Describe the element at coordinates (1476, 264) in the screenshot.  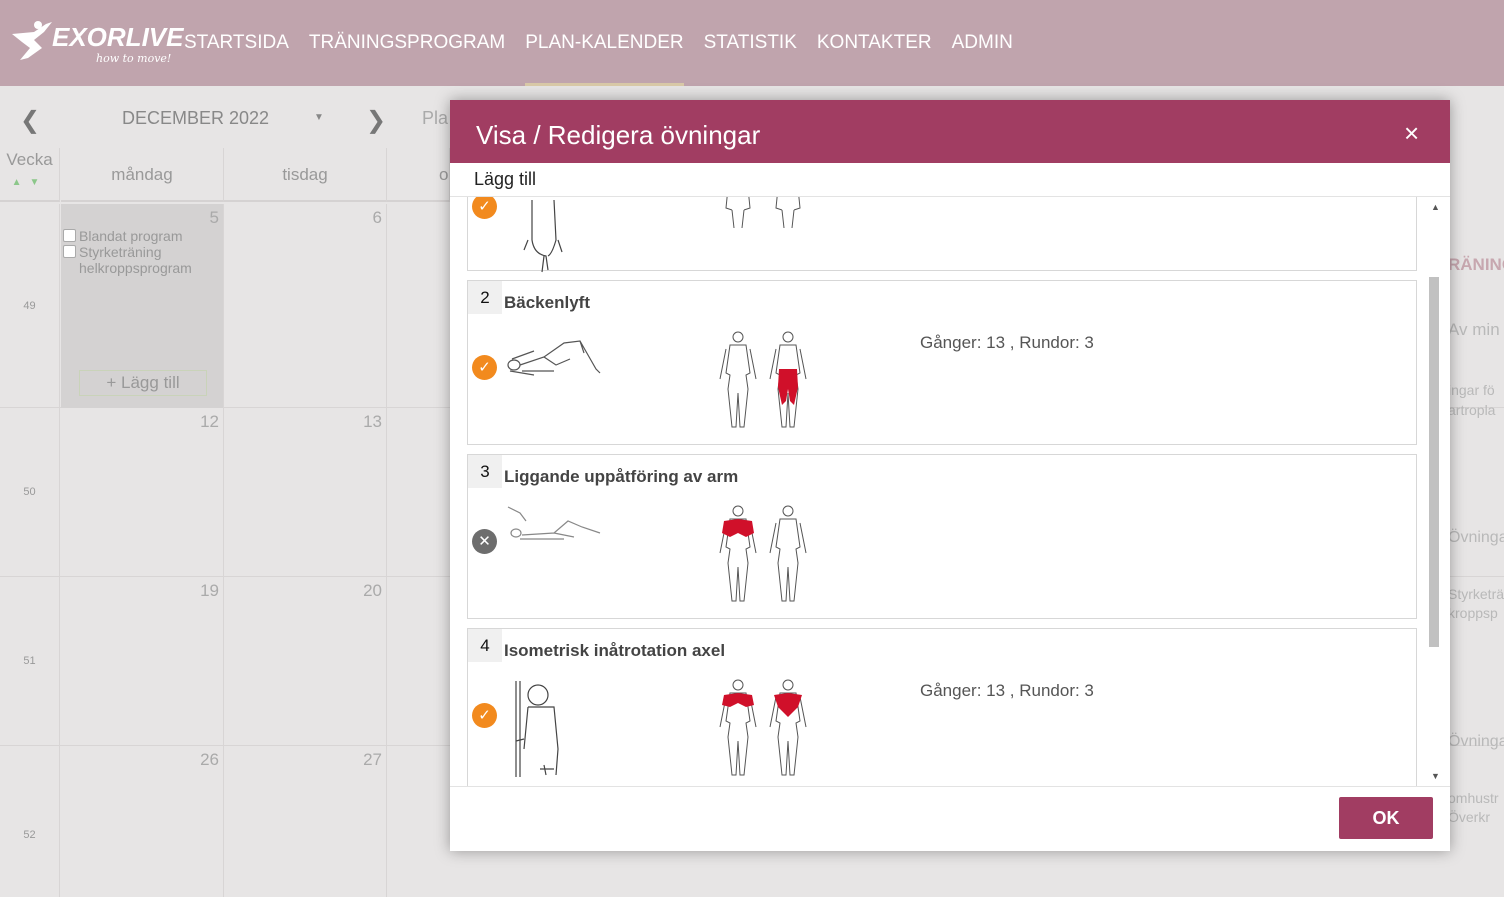
I see `panel-title: RÄNING` at that location.